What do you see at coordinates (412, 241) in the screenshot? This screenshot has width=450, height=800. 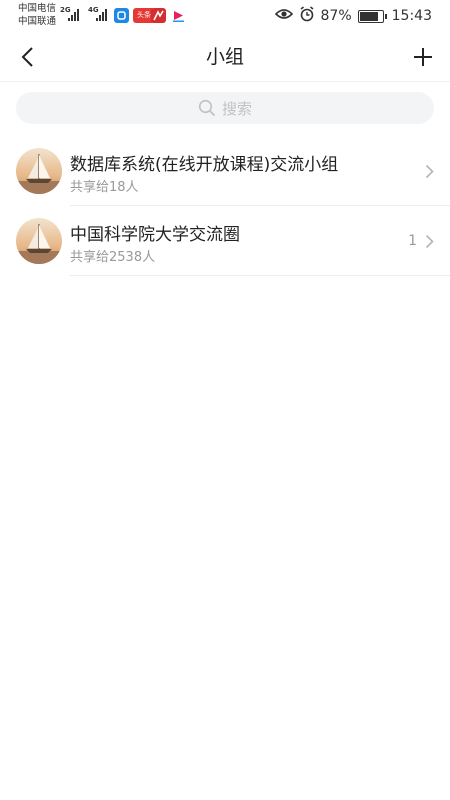 I see `unread-count: 1` at bounding box center [412, 241].